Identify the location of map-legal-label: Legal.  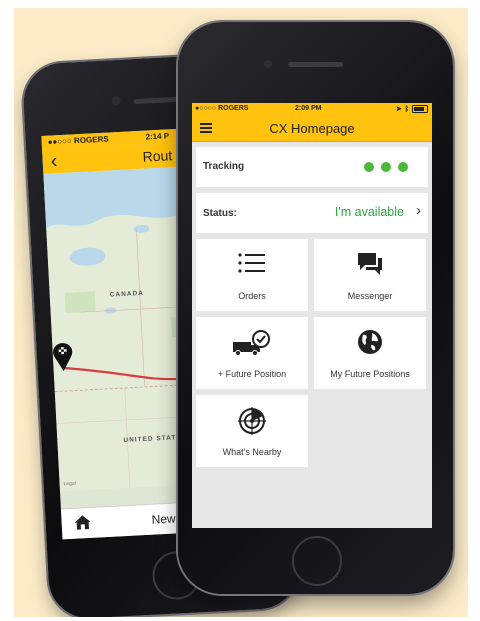
(69, 484).